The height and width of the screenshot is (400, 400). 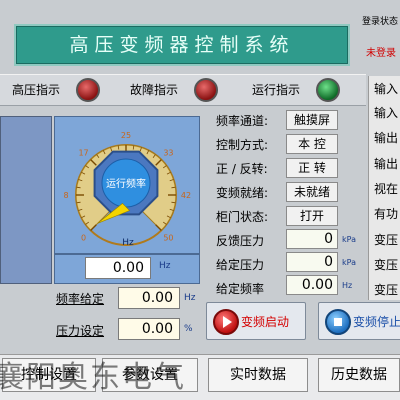 What do you see at coordinates (386, 240) in the screenshot?
I see `right-item-transformer-1: 变压` at bounding box center [386, 240].